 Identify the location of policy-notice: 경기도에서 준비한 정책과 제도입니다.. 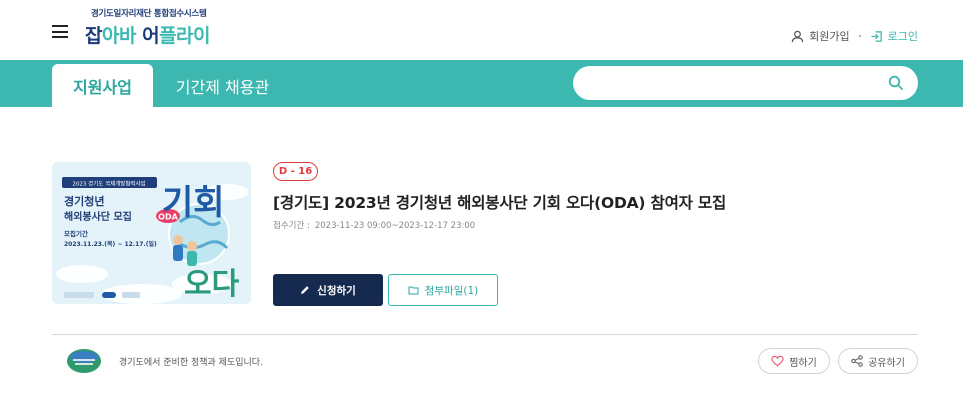
(191, 363).